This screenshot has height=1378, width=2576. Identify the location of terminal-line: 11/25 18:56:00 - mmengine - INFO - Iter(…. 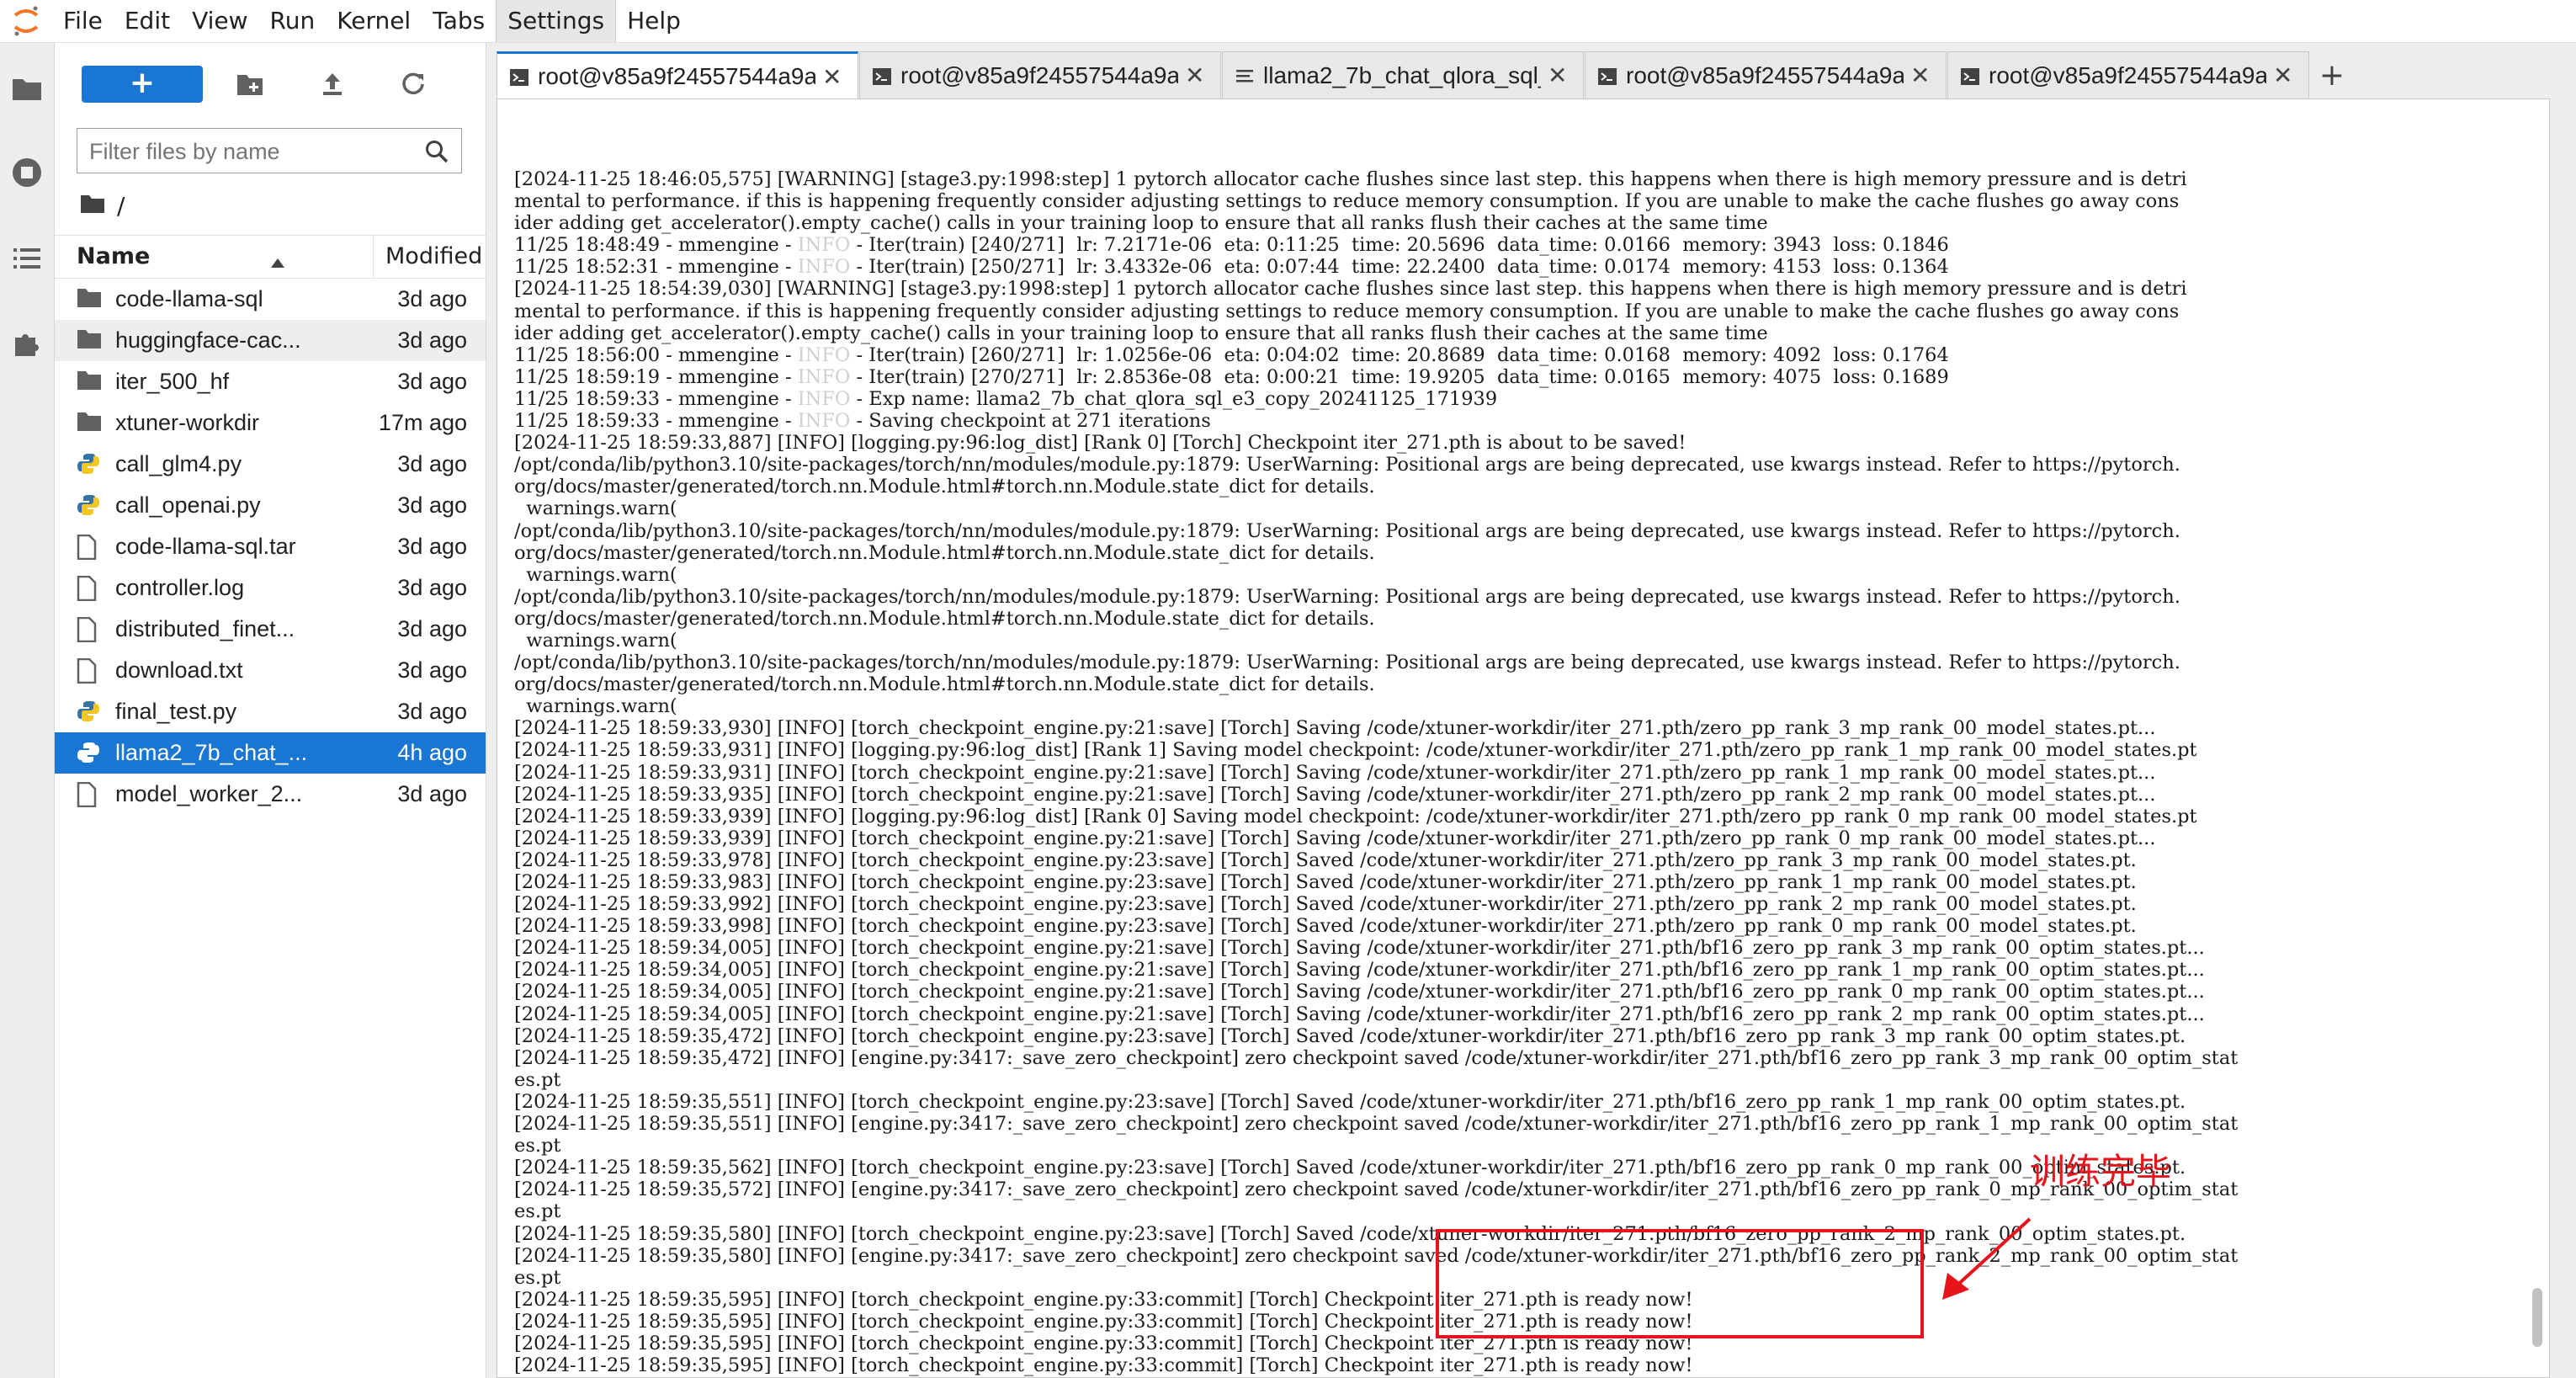
(1231, 354).